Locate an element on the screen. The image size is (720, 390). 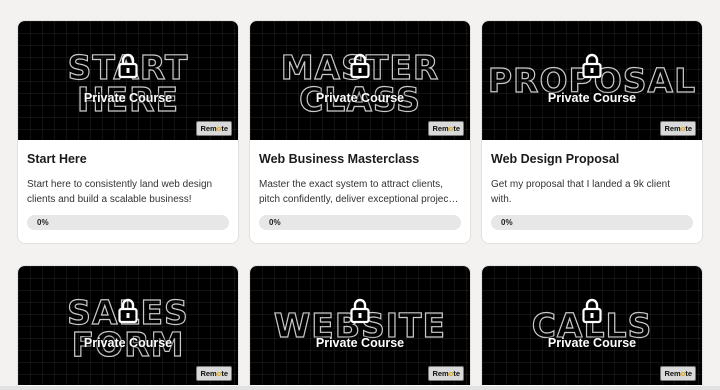
course-card-website: WEBSITE Private Course Remote is located at coordinates (360, 327).